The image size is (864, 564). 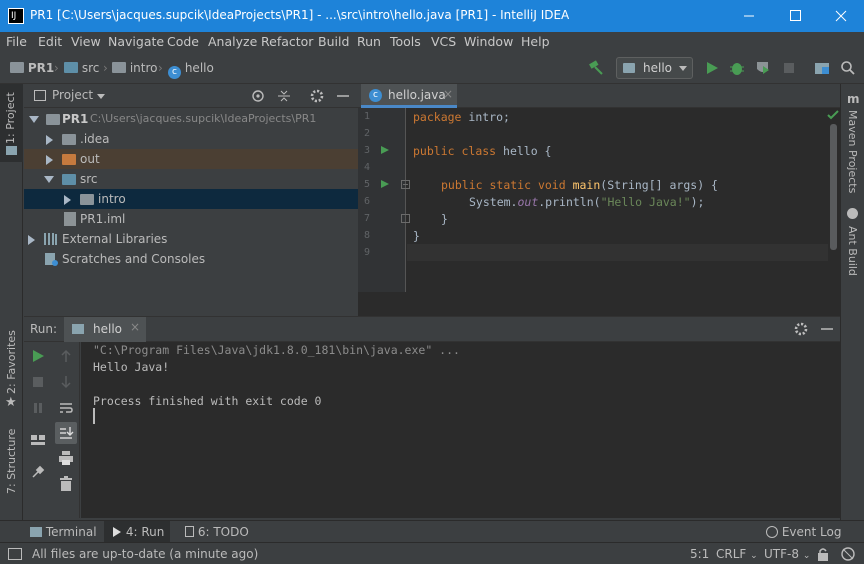 I want to click on coverage-icon, so click(x=763, y=68).